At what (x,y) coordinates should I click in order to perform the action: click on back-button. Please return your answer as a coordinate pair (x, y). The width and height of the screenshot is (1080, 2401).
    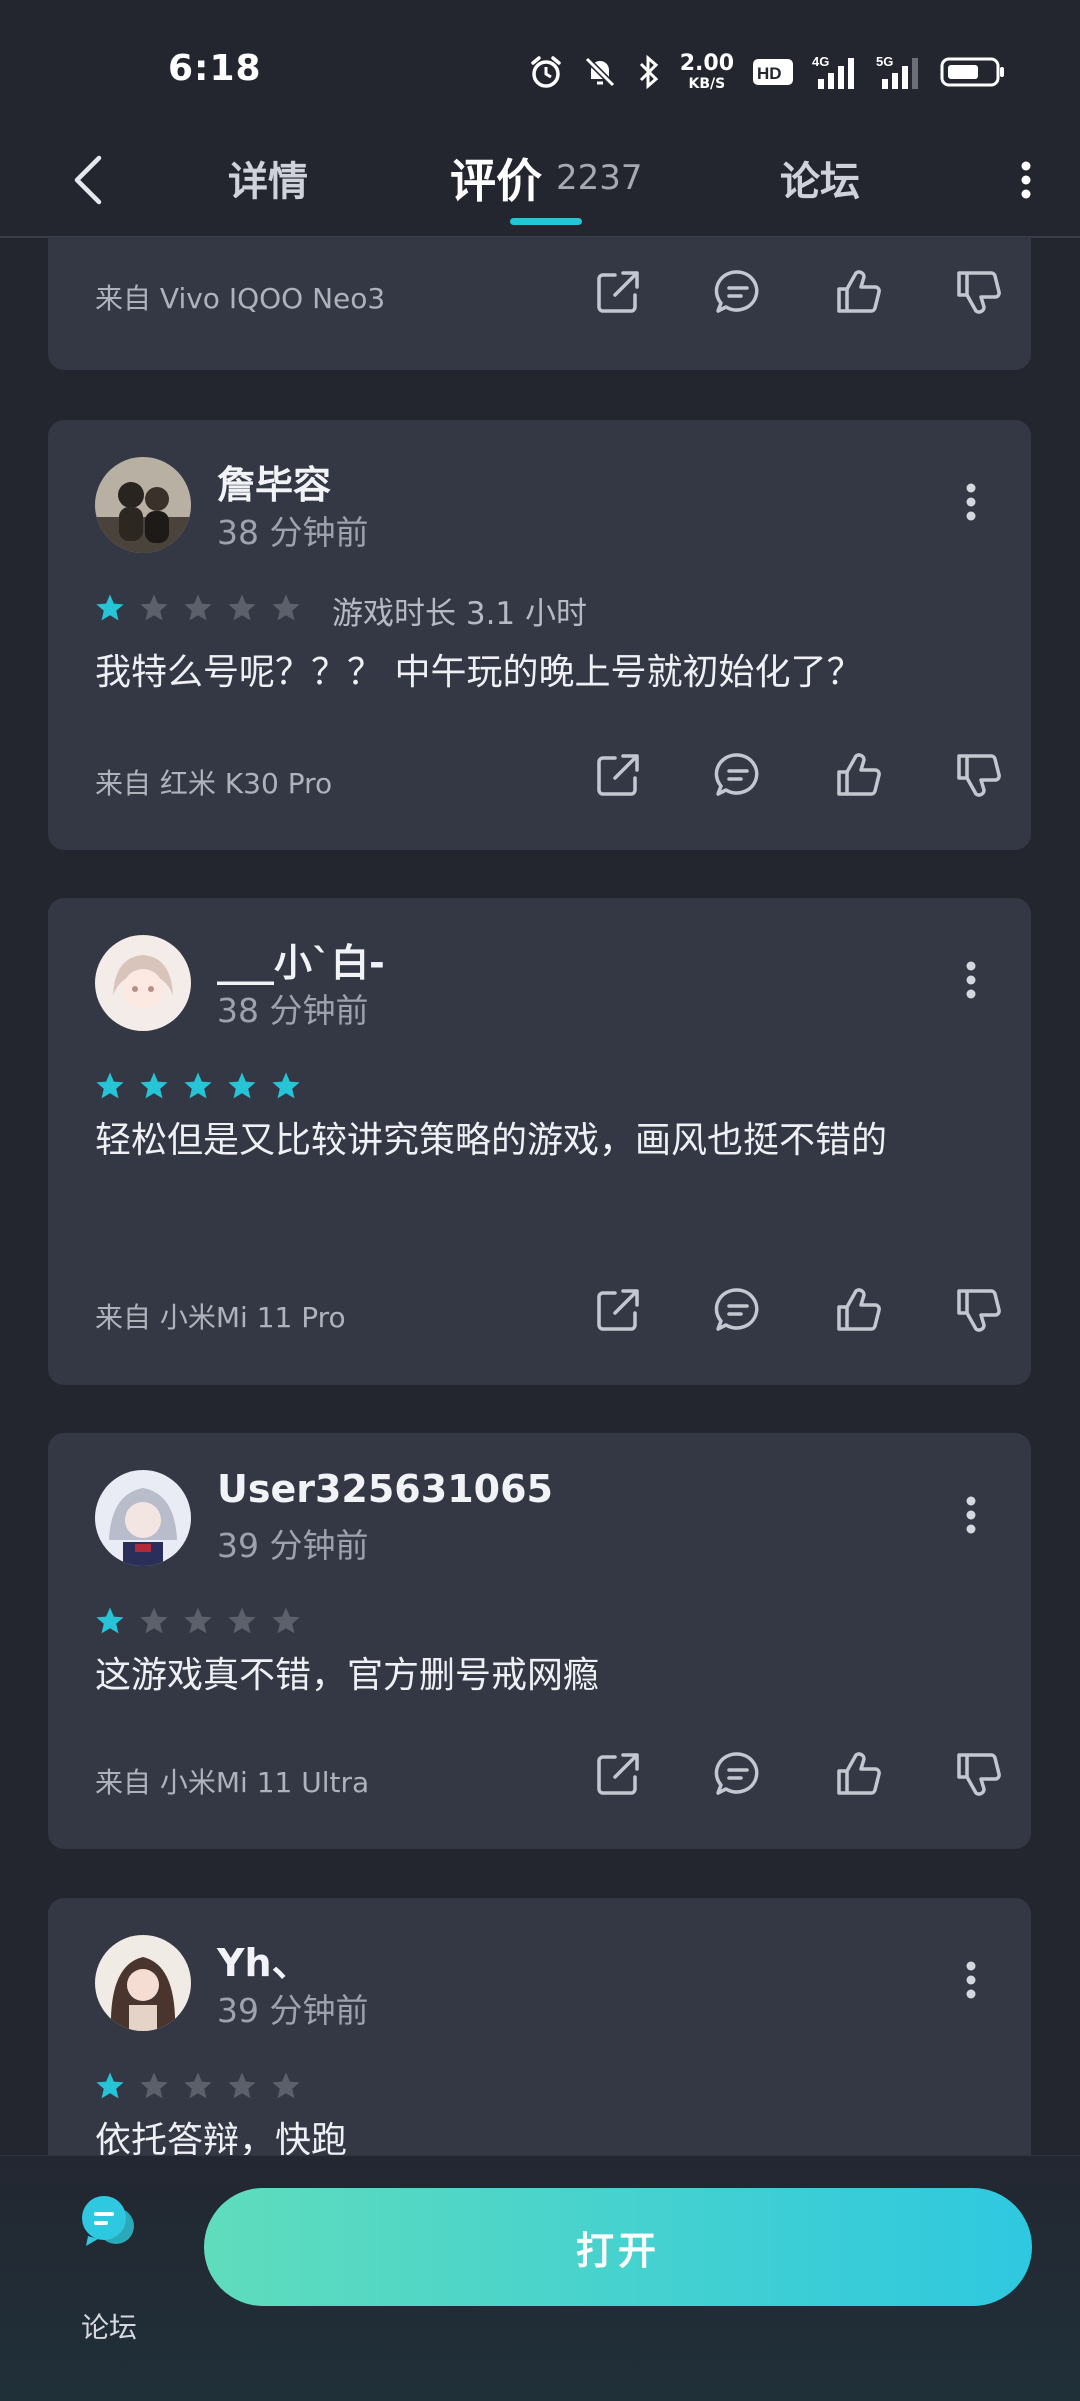
    Looking at the image, I should click on (88, 180).